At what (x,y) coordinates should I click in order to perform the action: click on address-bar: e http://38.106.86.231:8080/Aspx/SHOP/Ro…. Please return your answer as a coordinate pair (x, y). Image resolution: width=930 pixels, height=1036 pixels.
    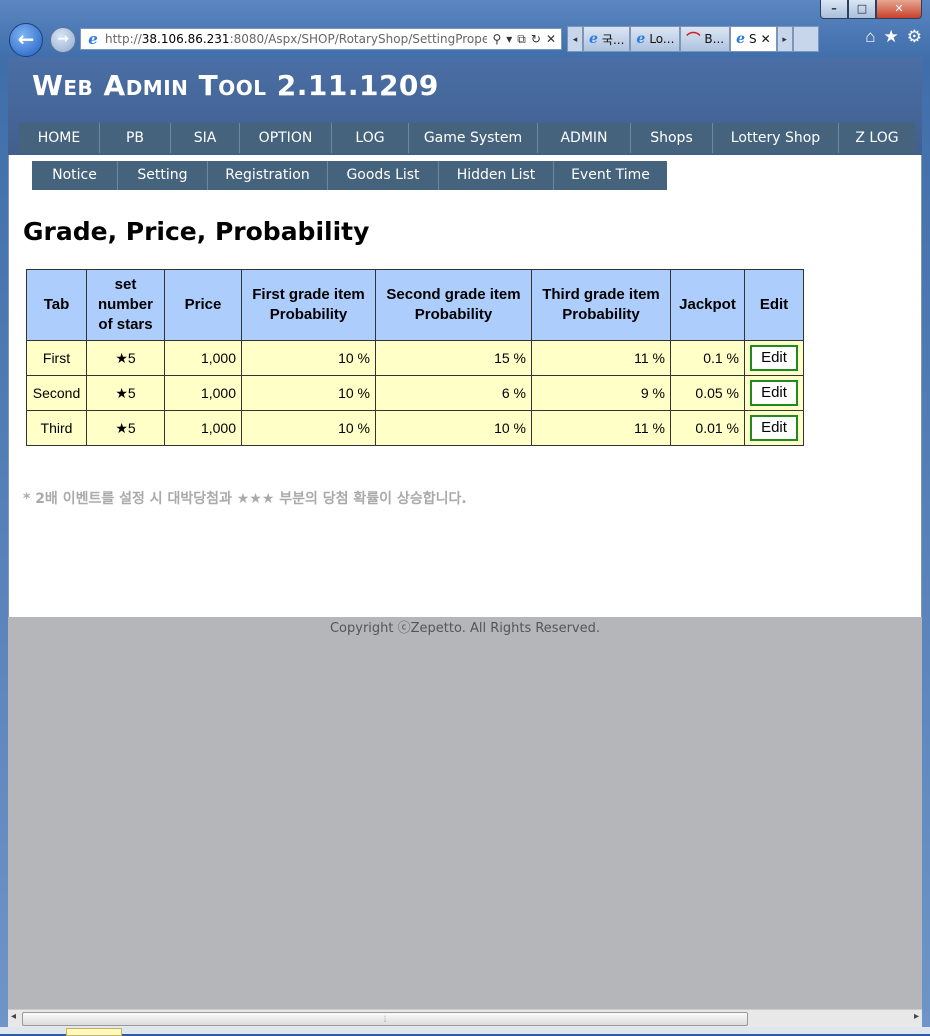
    Looking at the image, I should click on (321, 39).